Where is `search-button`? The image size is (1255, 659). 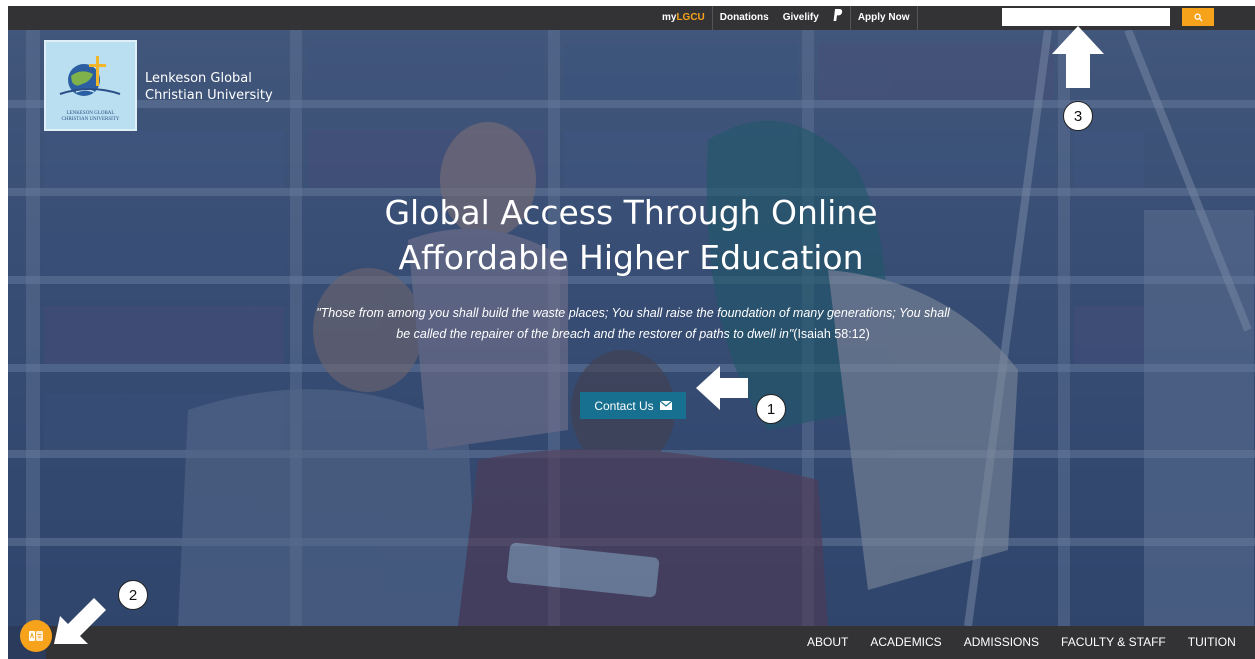 search-button is located at coordinates (1198, 17).